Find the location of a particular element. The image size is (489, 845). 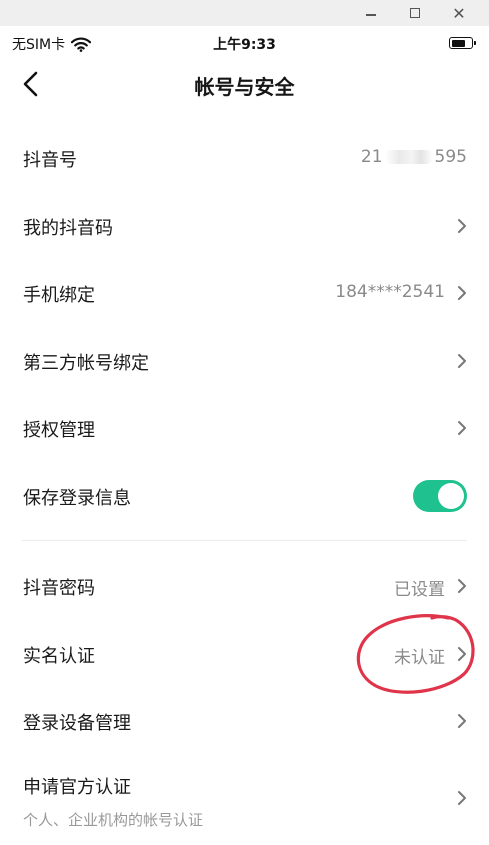

status-bar: 无SIM卡 上午9:33 is located at coordinates (244, 43).